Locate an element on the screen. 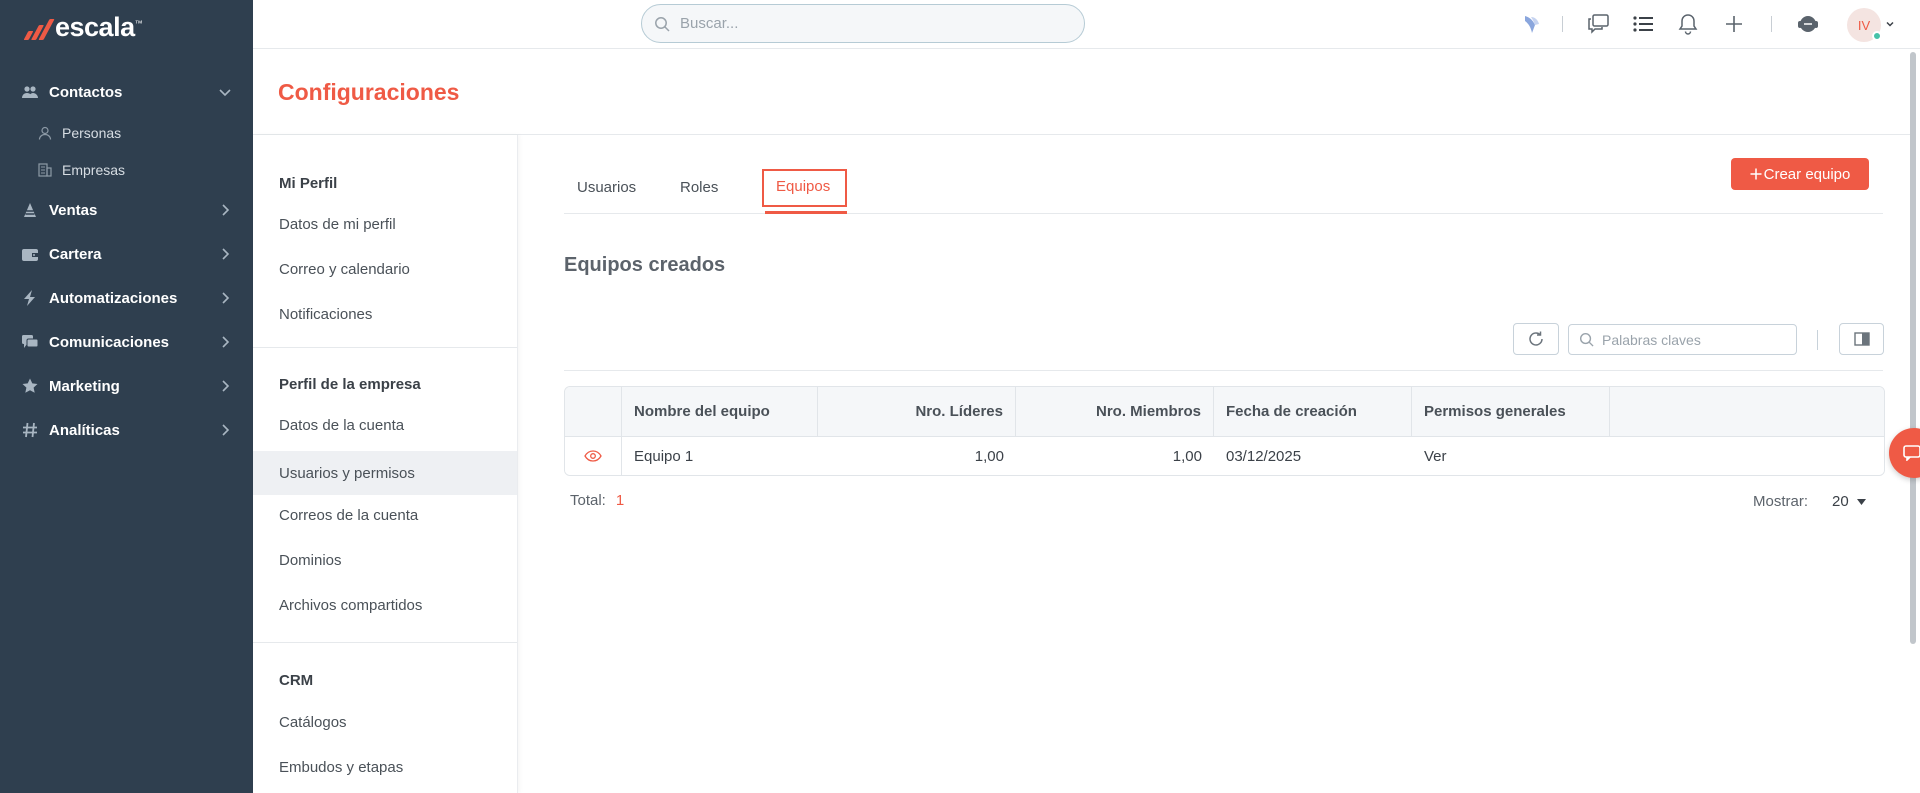 The image size is (1920, 793). menu-link-datos-de-mi-perfil: Datos de mi perfil is located at coordinates (385, 224).